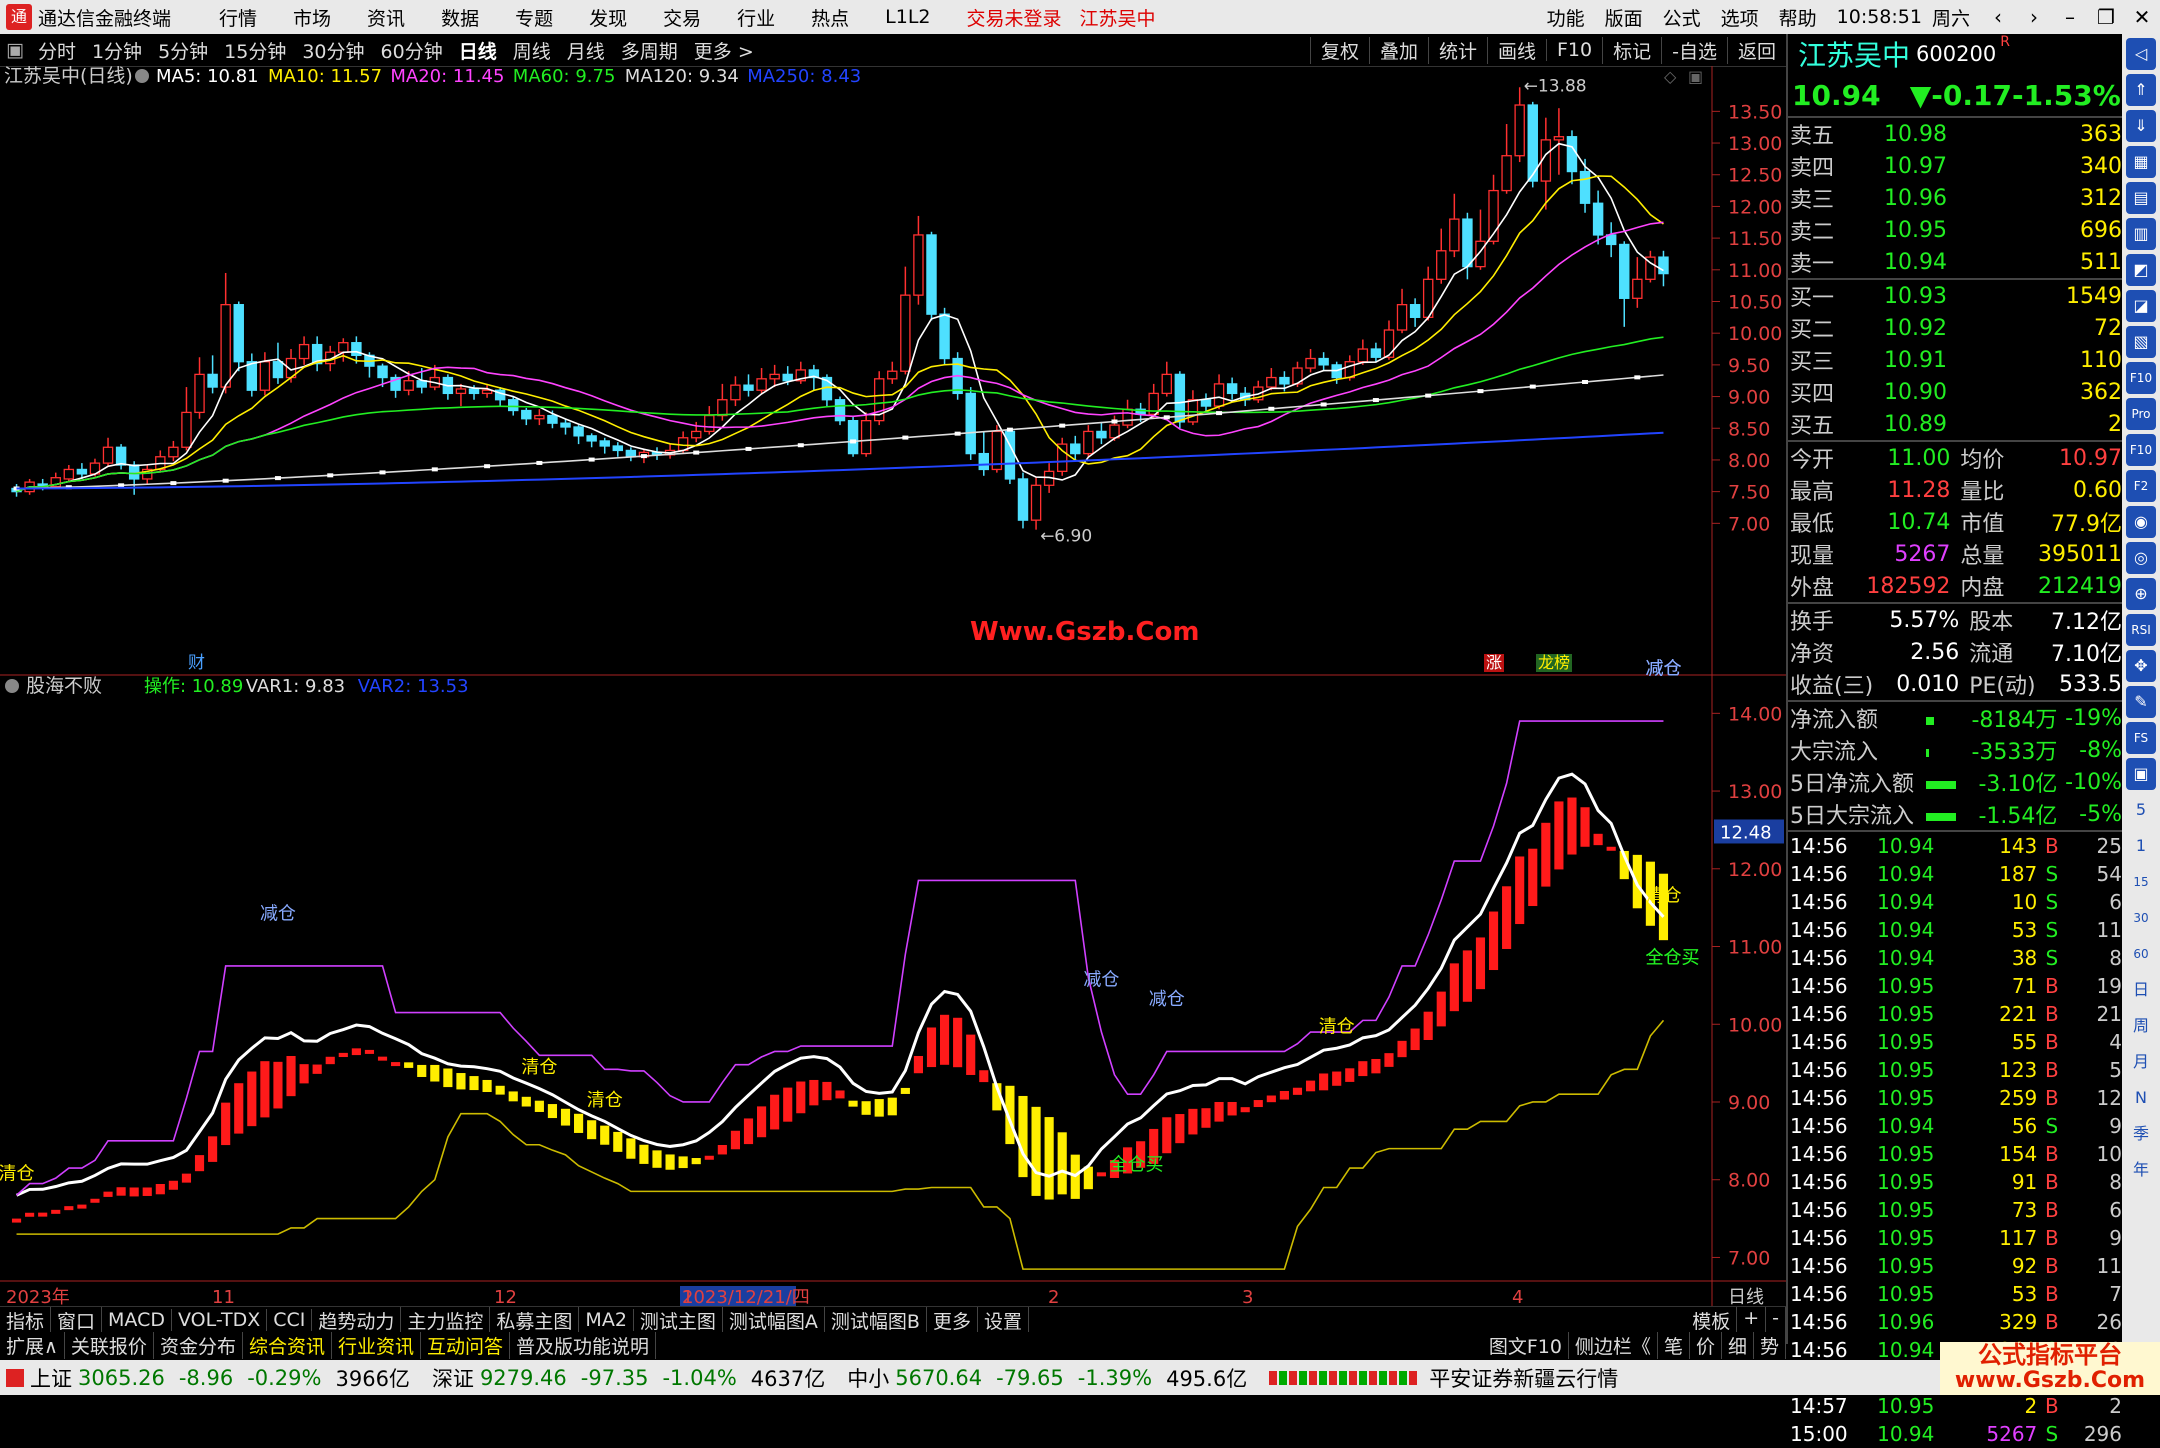 Image resolution: width=2160 pixels, height=1448 pixels. Describe the element at coordinates (608, 17) in the screenshot. I see `menu-item: 发现` at that location.